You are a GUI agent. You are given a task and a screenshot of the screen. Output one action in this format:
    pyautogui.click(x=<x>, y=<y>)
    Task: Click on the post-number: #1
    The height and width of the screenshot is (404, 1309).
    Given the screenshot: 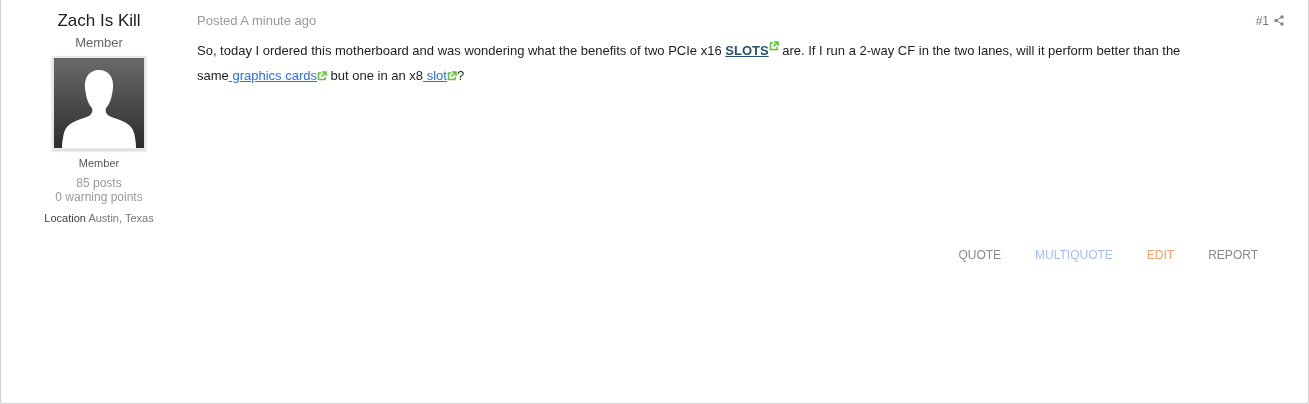 What is the action you would take?
    pyautogui.click(x=1262, y=20)
    